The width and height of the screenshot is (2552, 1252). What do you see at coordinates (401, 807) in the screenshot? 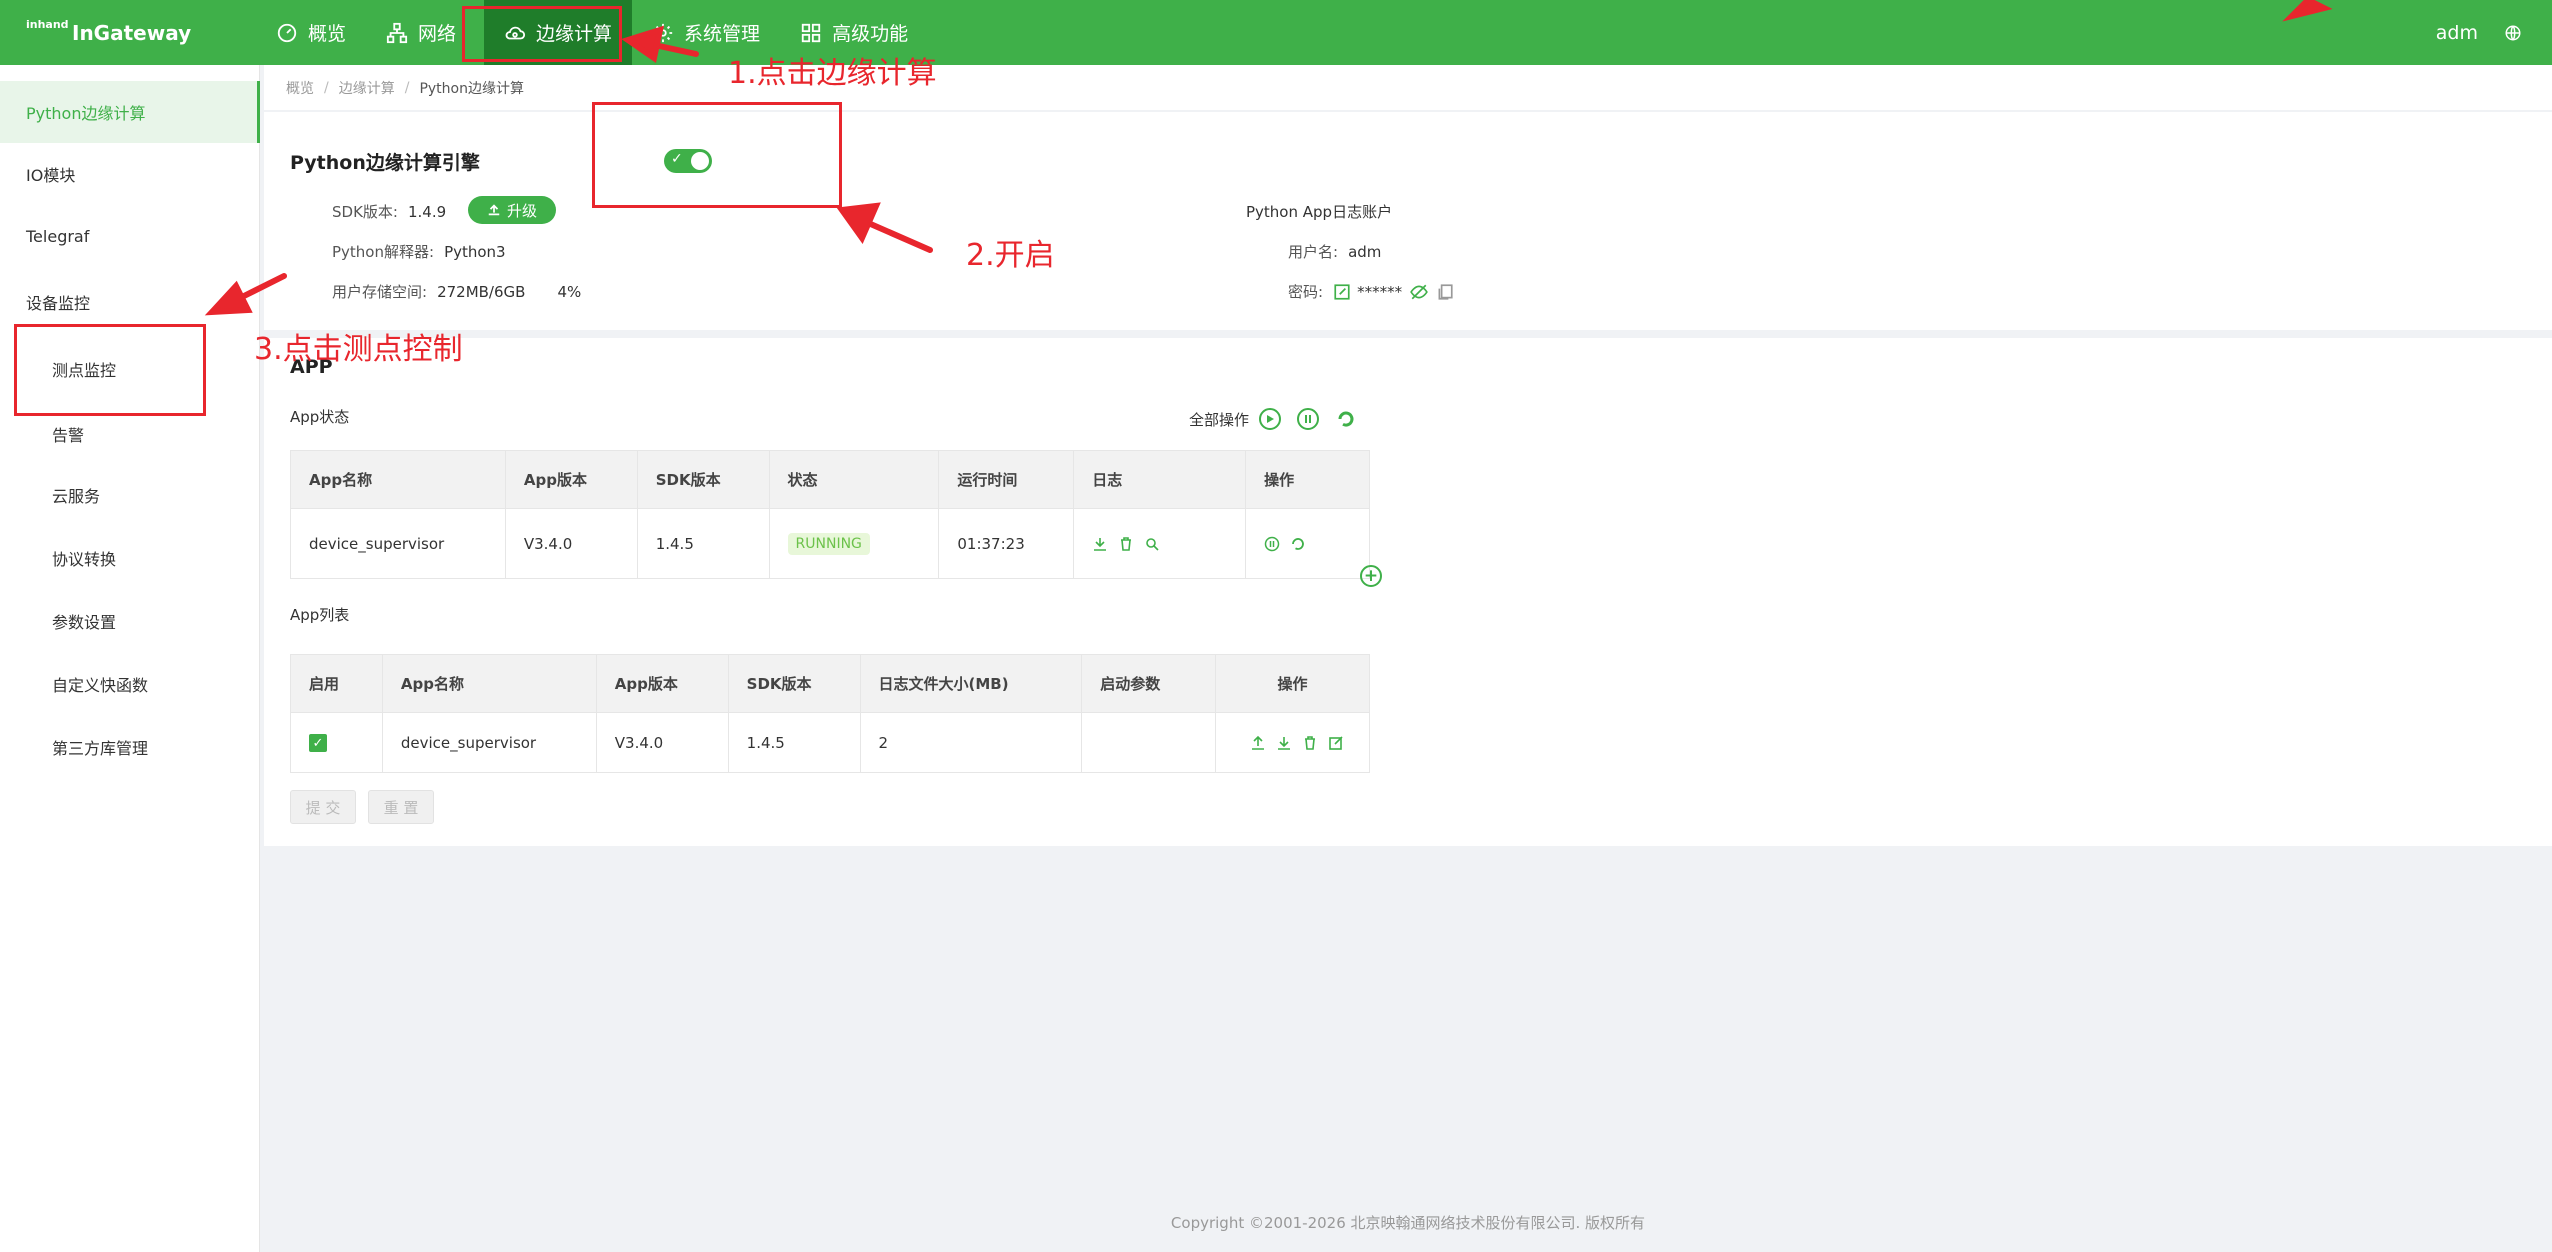
I see `reset-button: 重 置` at bounding box center [401, 807].